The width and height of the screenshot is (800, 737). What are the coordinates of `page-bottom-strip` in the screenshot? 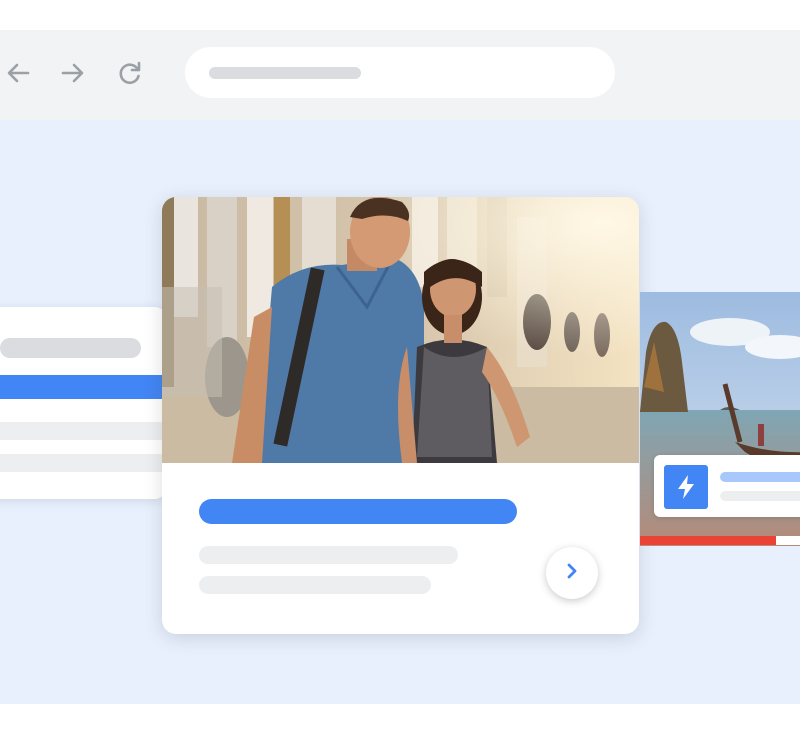 It's located at (400, 720).